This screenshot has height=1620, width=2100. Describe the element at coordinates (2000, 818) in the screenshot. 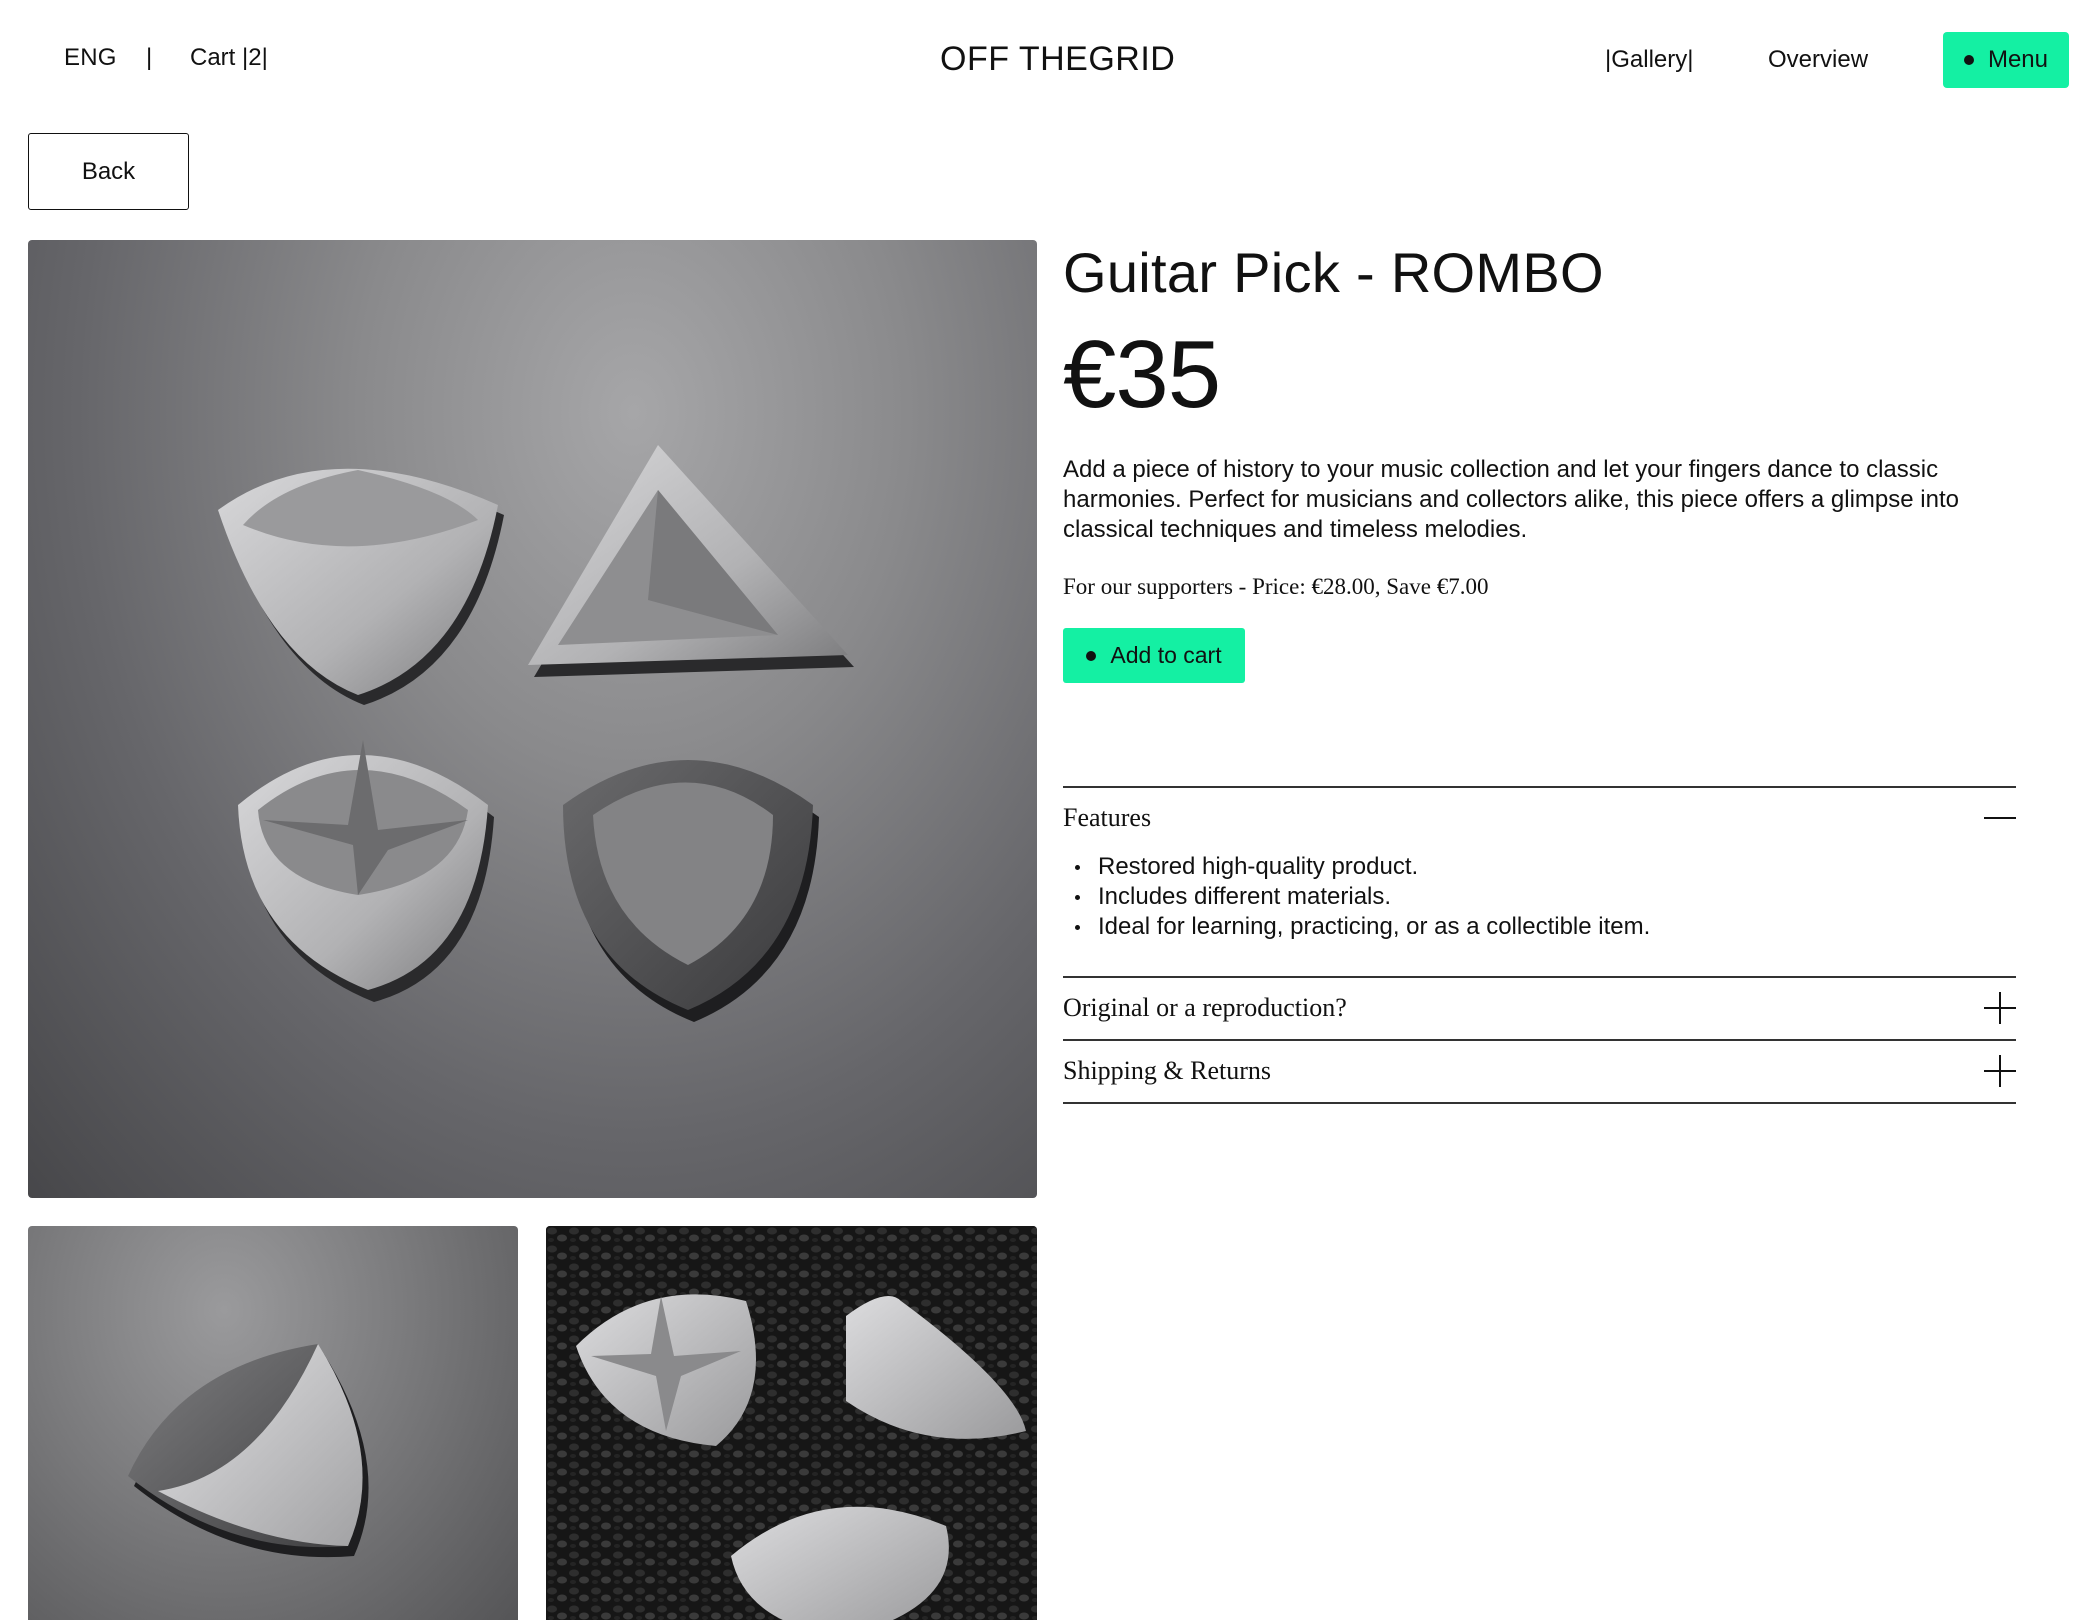

I see `minus-icon` at that location.